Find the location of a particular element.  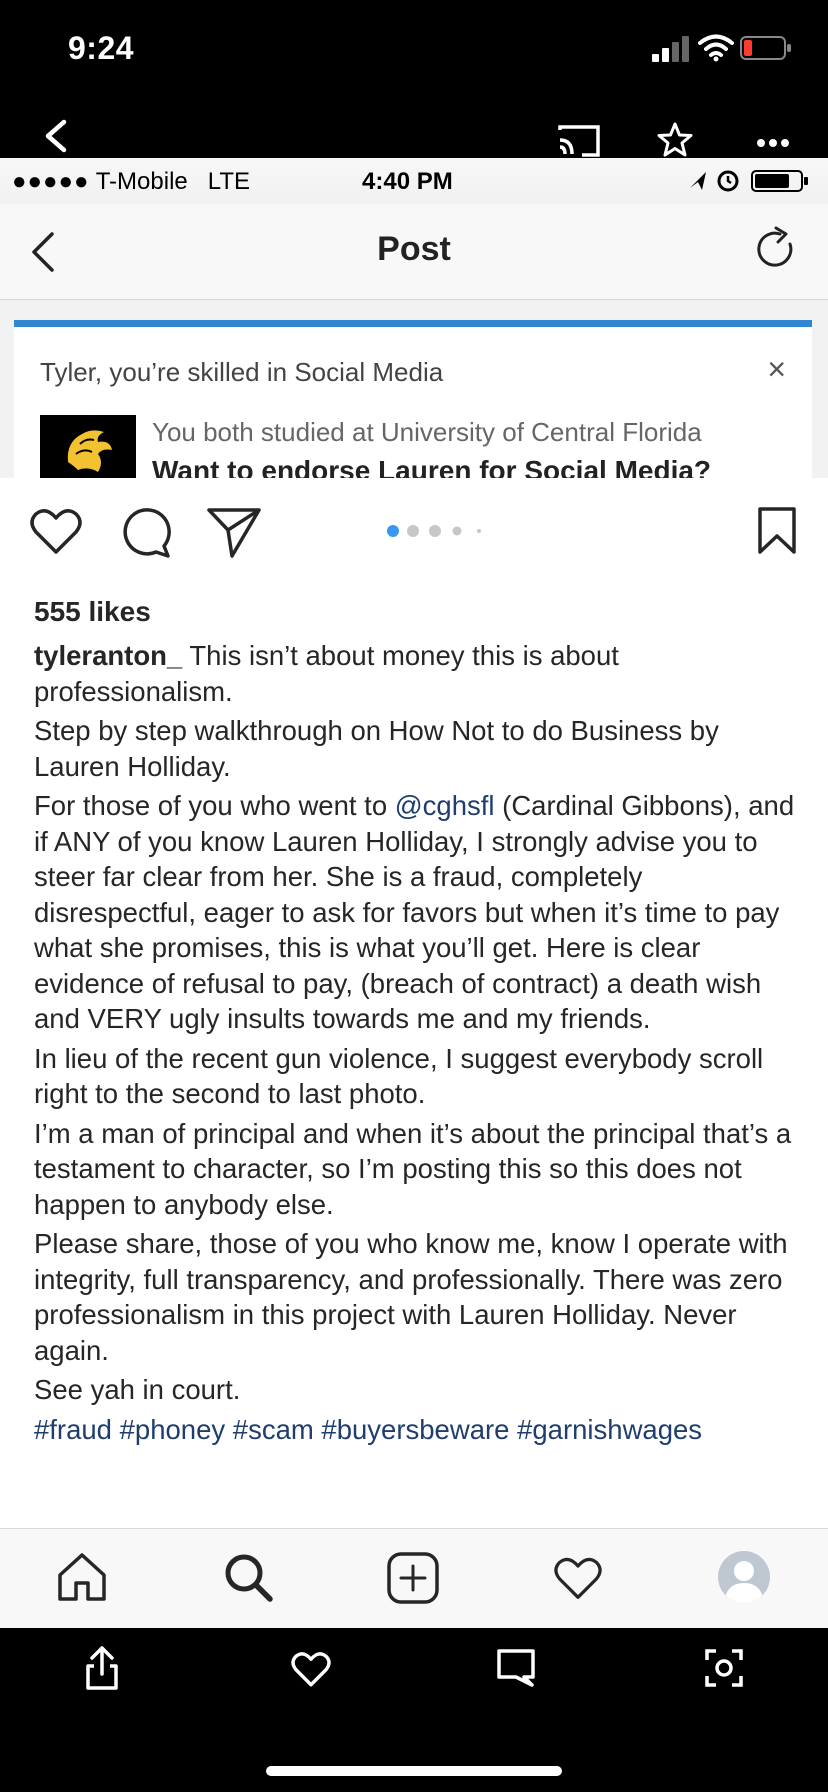

bookmark-icon is located at coordinates (777, 531).